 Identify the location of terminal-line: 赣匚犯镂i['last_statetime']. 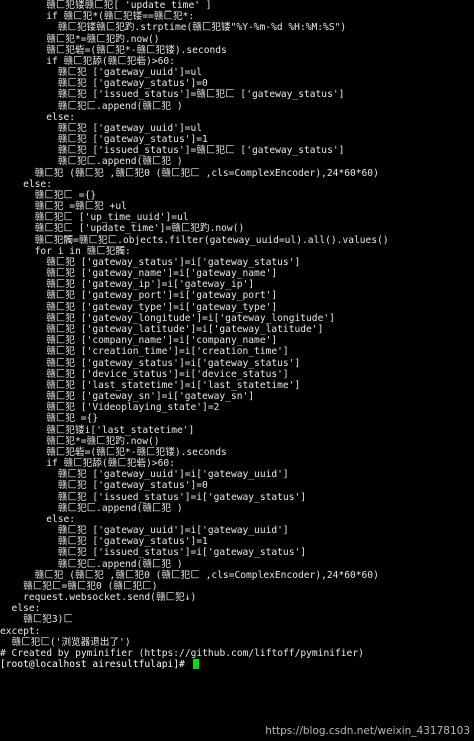
(97, 430).